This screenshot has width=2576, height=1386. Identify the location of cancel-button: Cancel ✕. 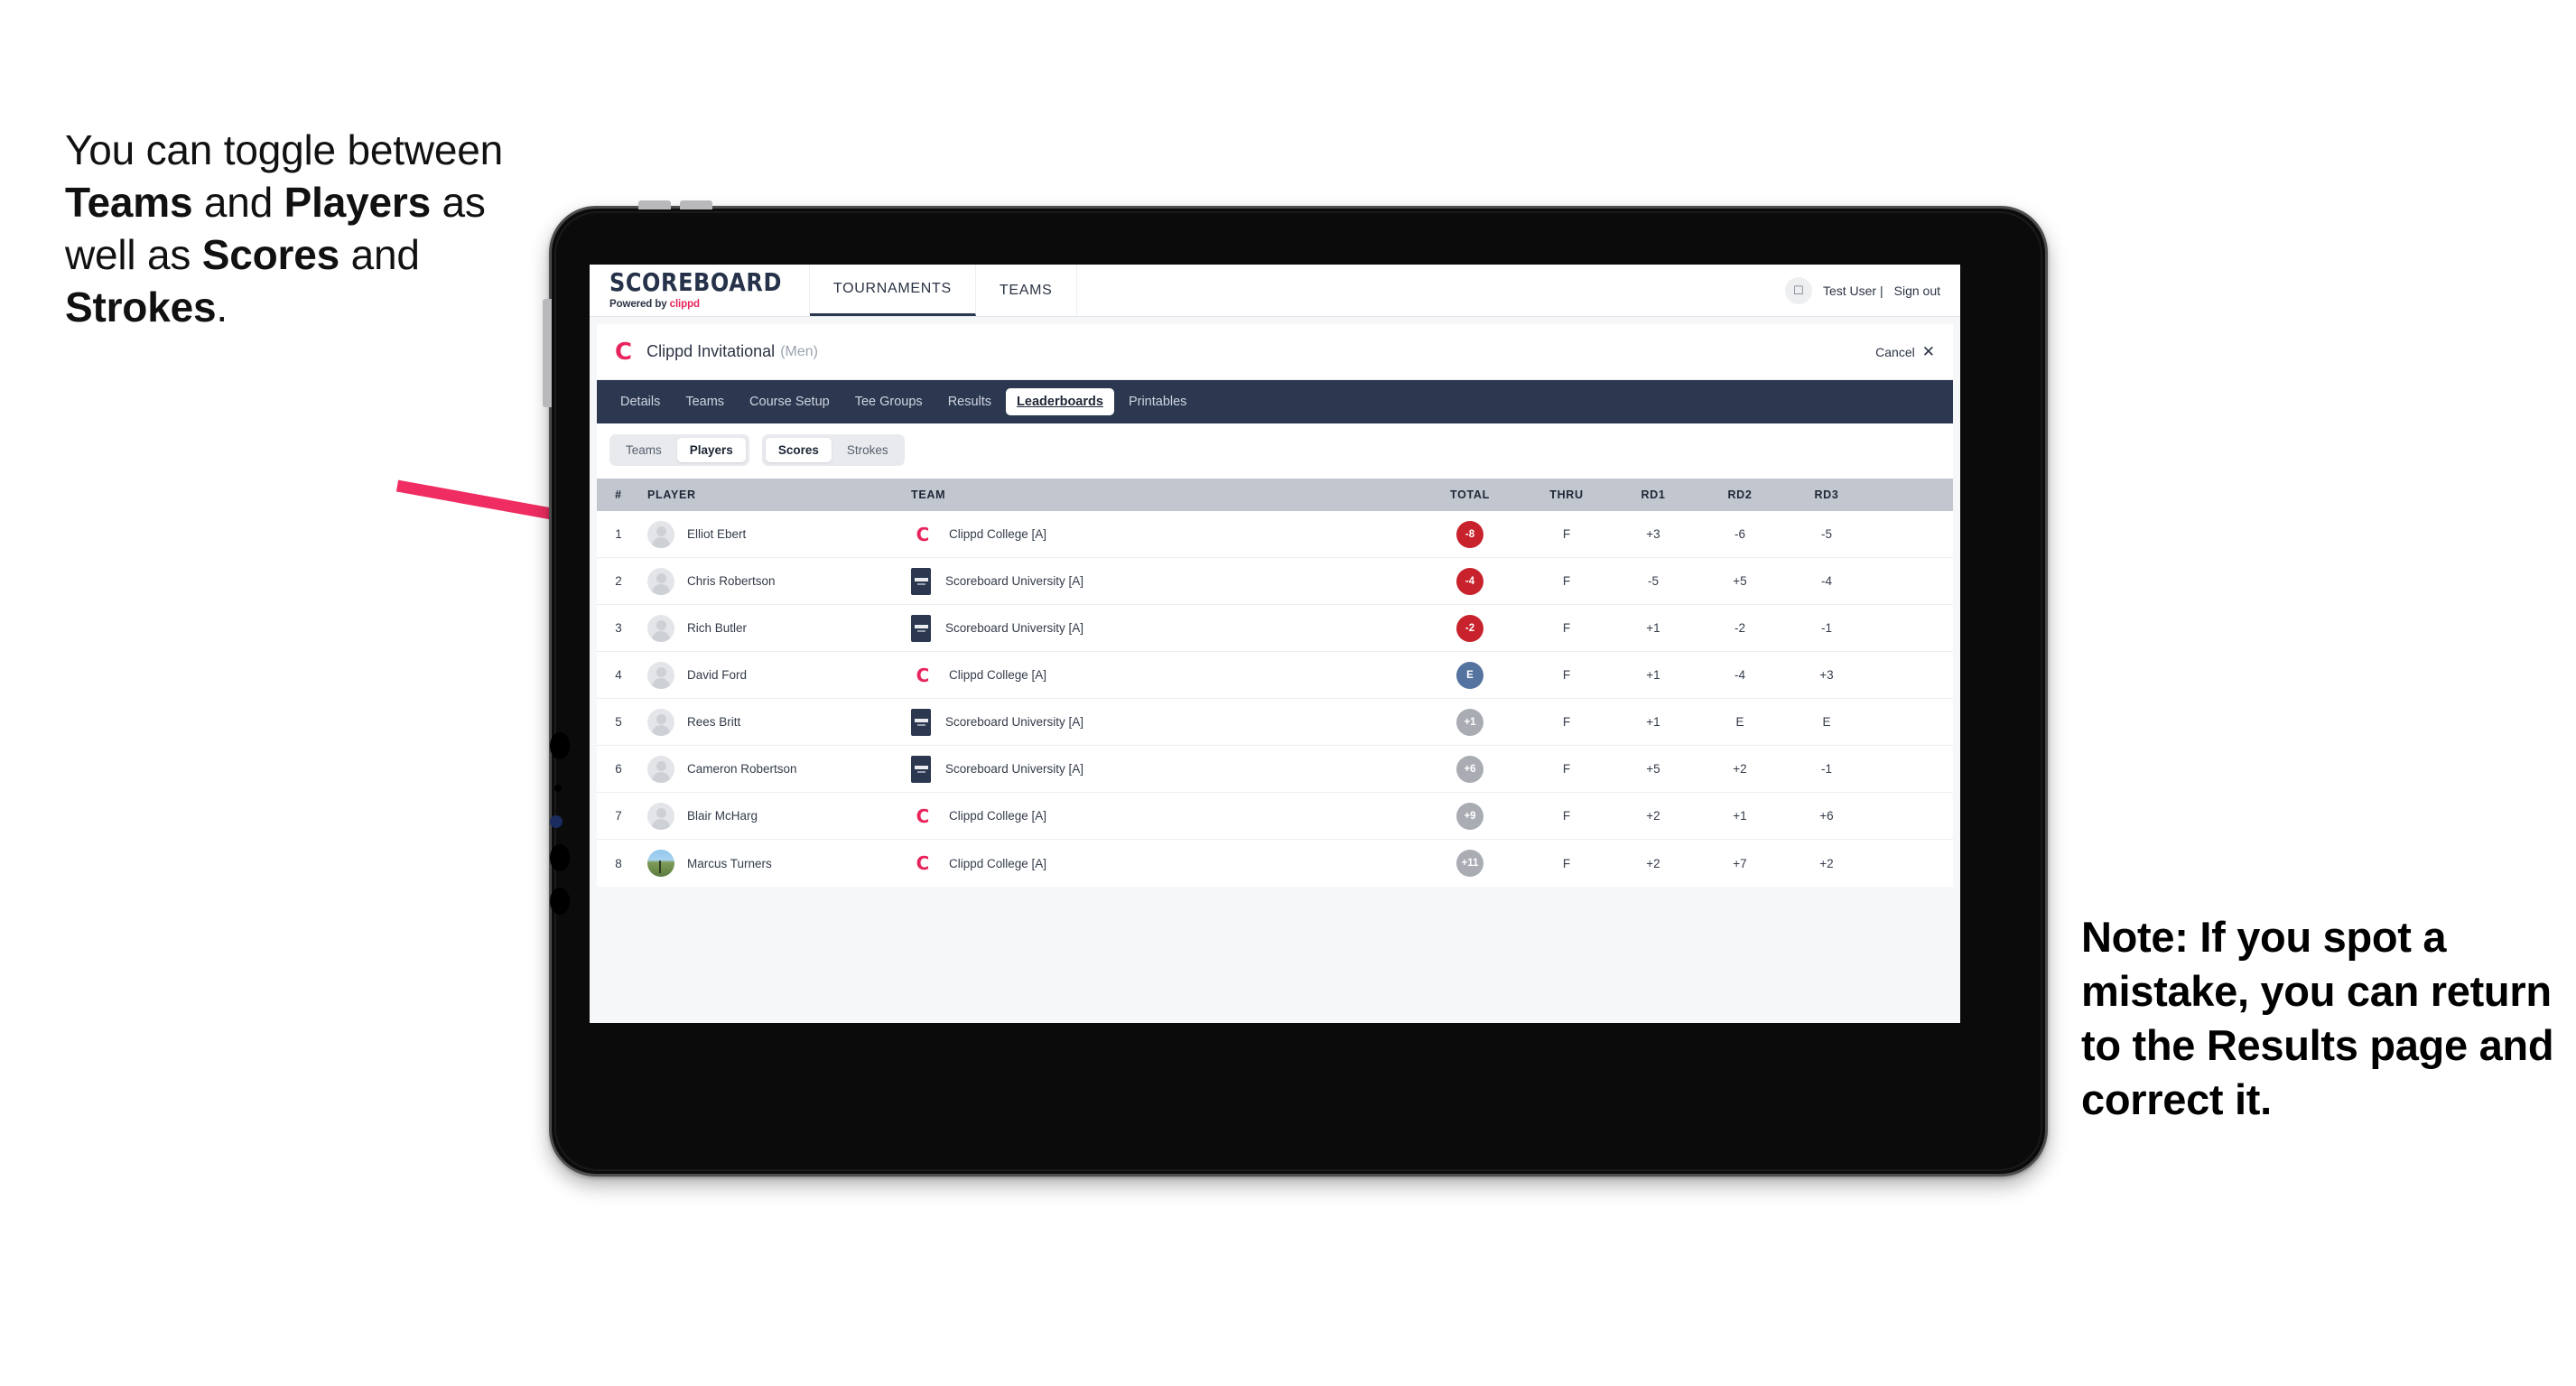
(1905, 351).